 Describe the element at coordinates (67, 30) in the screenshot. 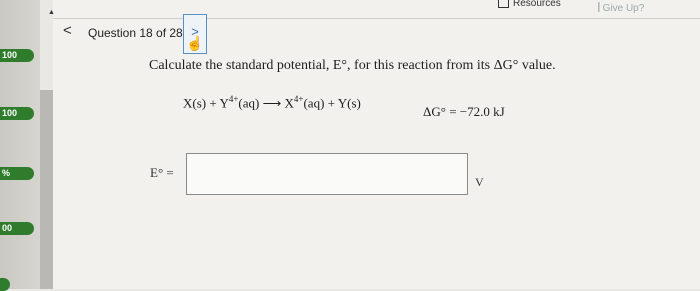

I see `previous-question-button: <` at that location.